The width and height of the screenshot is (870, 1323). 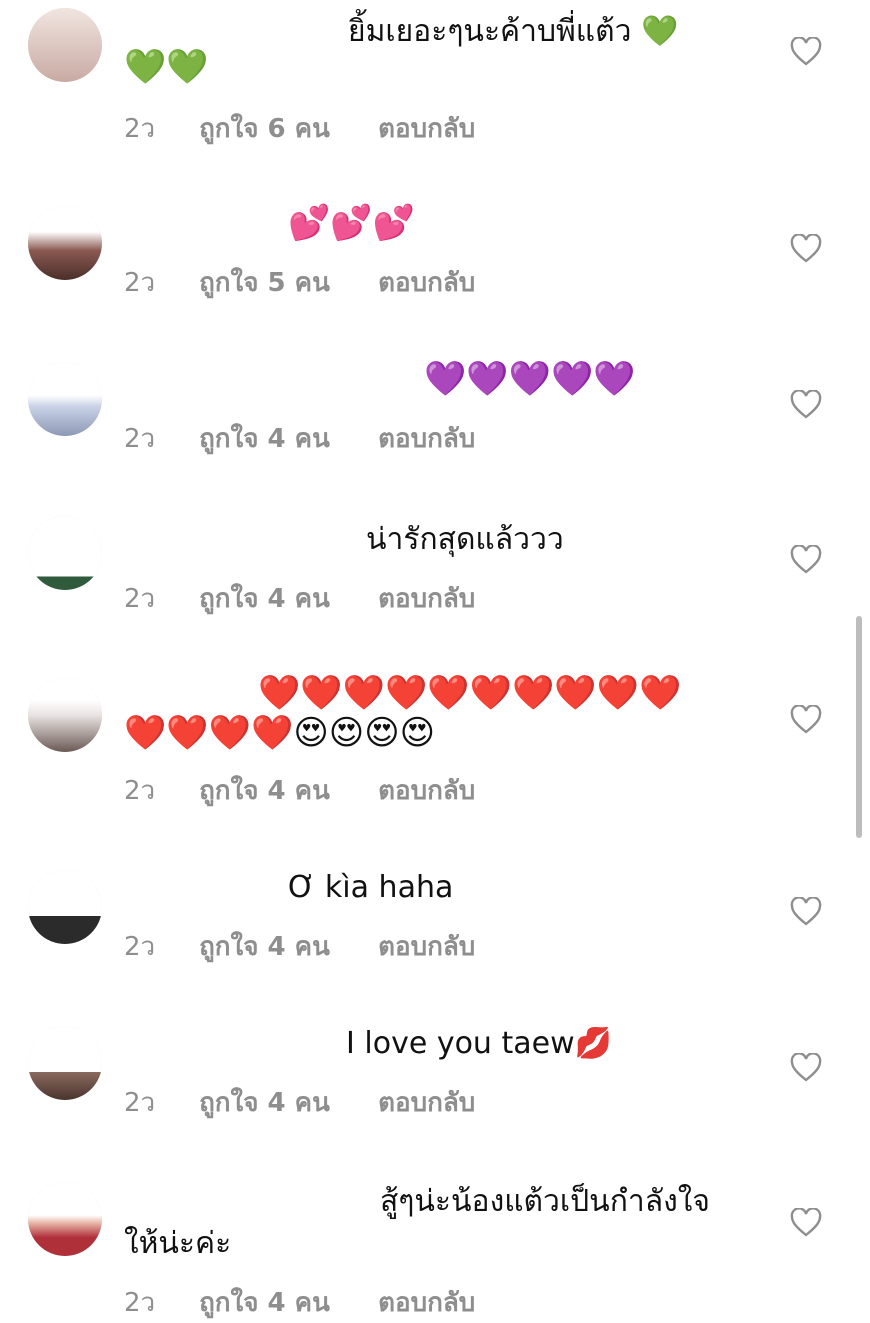 What do you see at coordinates (284, 128) in the screenshot?
I see `comment-likes: ถูกใจ 6 คน` at bounding box center [284, 128].